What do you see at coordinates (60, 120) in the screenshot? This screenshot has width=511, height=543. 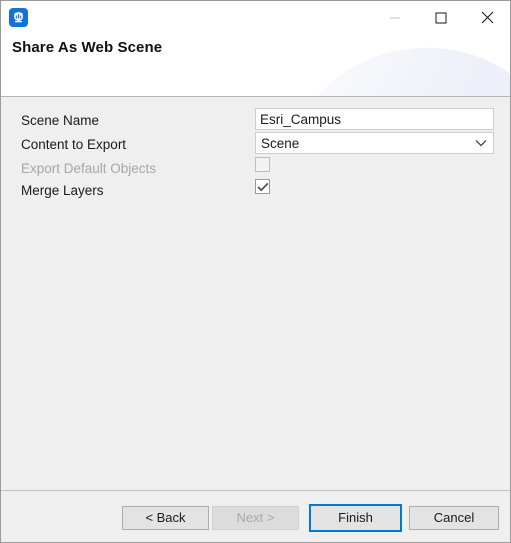 I see `scene-name-label: Scene Name` at bounding box center [60, 120].